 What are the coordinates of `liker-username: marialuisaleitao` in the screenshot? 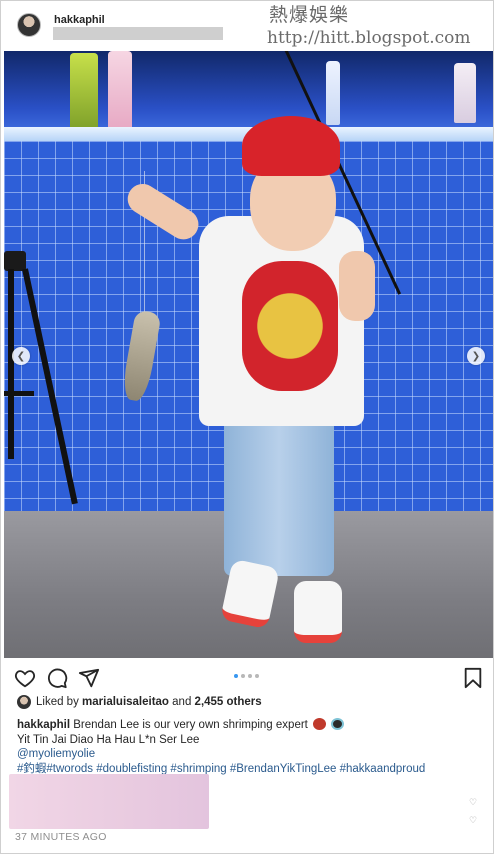 It's located at (125, 702).